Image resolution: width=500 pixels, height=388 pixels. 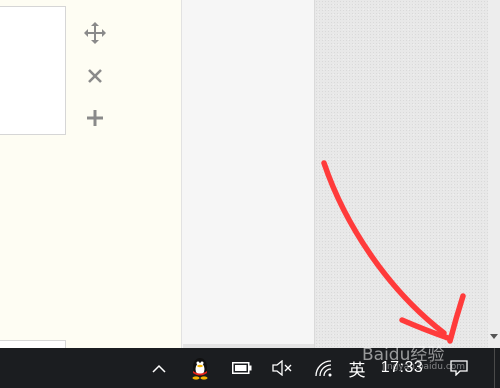 I want to click on qq-penguin-icon, so click(x=200, y=369).